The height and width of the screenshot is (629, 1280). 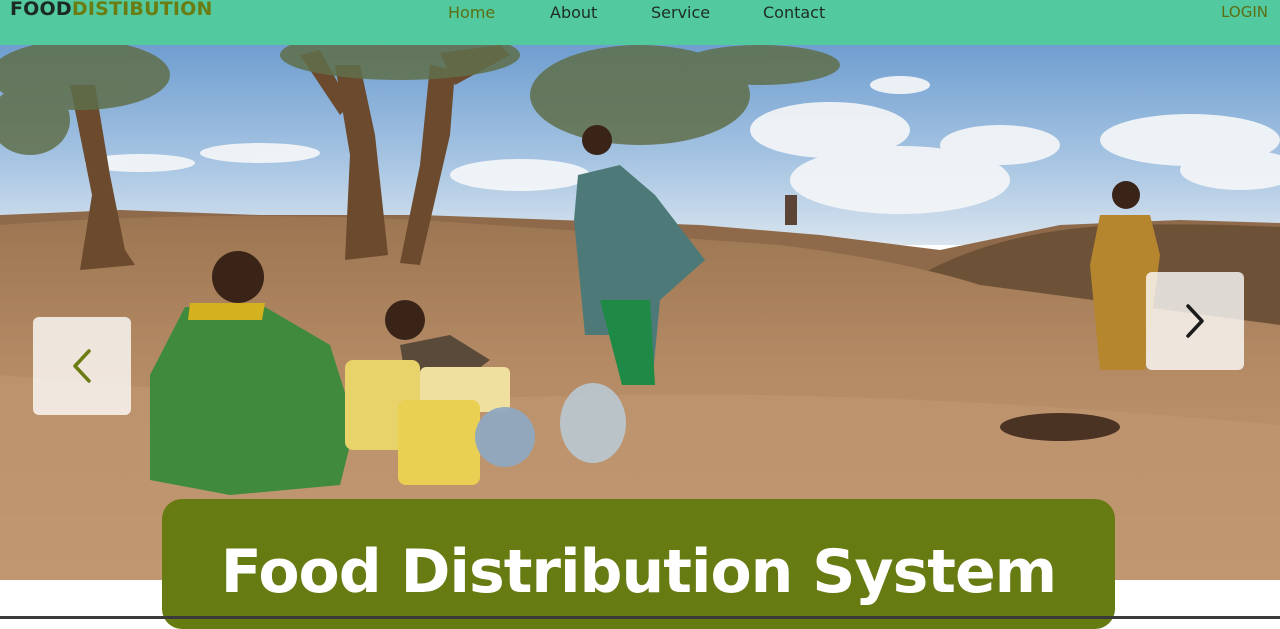 I want to click on carousel-prev-button, so click(x=82, y=366).